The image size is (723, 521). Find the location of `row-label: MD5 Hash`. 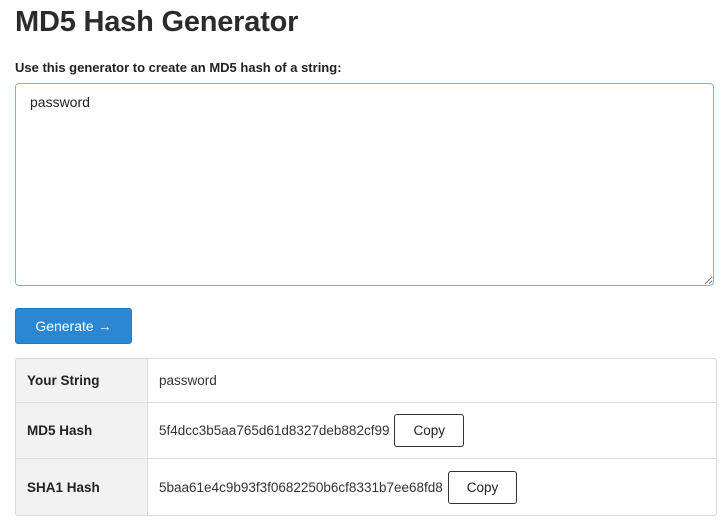

row-label: MD5 Hash is located at coordinates (82, 430).